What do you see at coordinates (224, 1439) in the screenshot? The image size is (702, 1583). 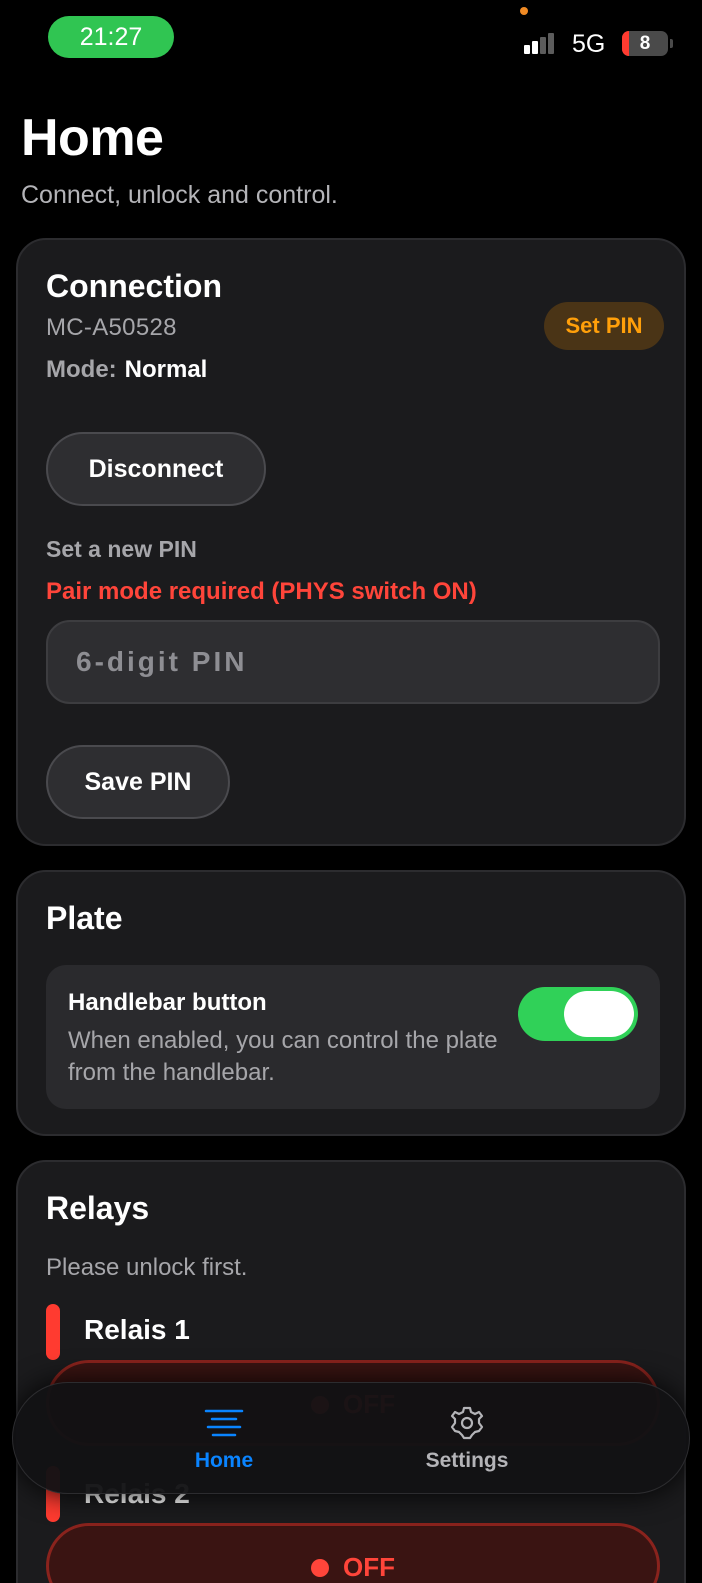 I see `tab-home: Home` at bounding box center [224, 1439].